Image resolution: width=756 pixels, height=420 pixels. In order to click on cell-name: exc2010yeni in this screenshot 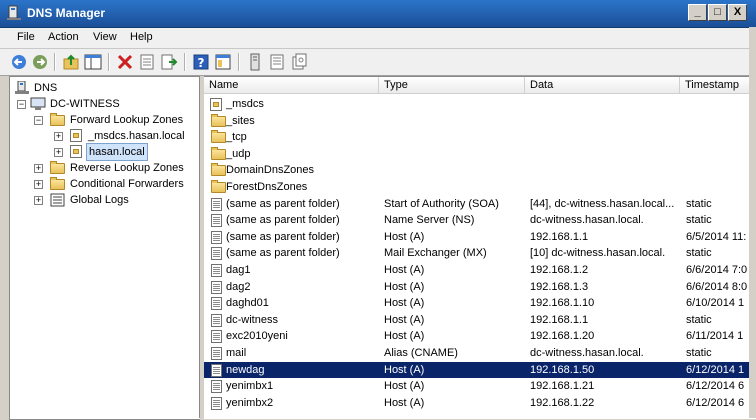, I will do `click(257, 336)`.